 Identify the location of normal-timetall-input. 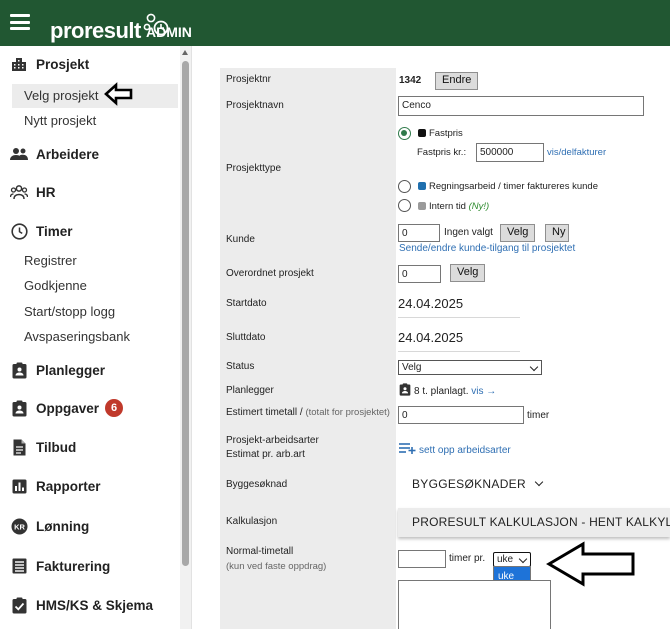
(422, 559).